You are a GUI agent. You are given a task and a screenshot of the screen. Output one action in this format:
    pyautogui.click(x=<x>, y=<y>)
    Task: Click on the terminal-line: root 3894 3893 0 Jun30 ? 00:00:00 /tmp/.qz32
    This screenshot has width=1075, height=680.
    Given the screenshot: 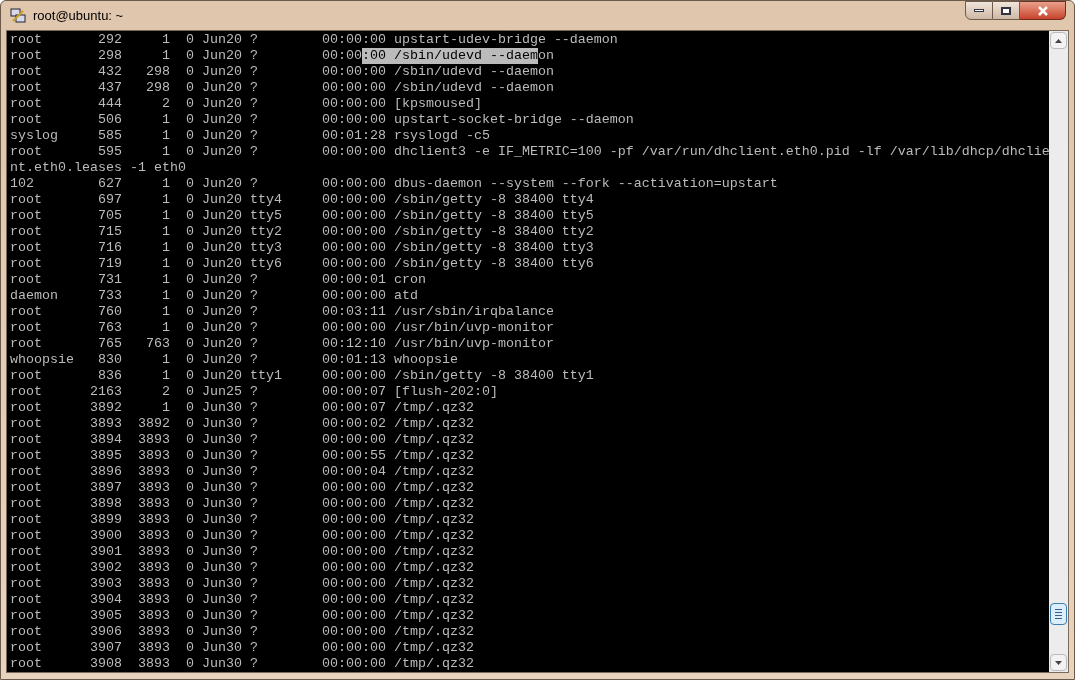 What is the action you would take?
    pyautogui.click(x=242, y=440)
    